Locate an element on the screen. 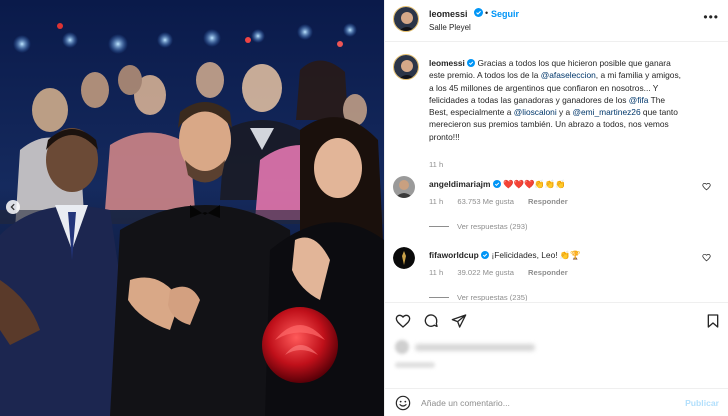 The width and height of the screenshot is (728, 416). mention-link: @afaseleccion is located at coordinates (568, 75).